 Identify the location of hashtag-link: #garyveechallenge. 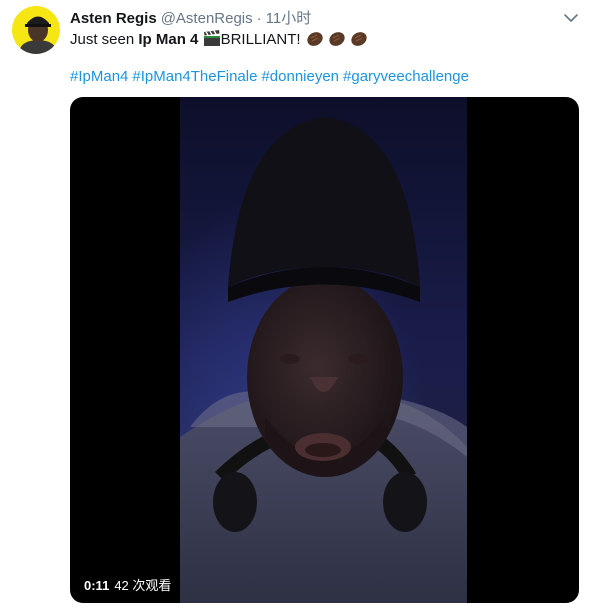
(406, 76).